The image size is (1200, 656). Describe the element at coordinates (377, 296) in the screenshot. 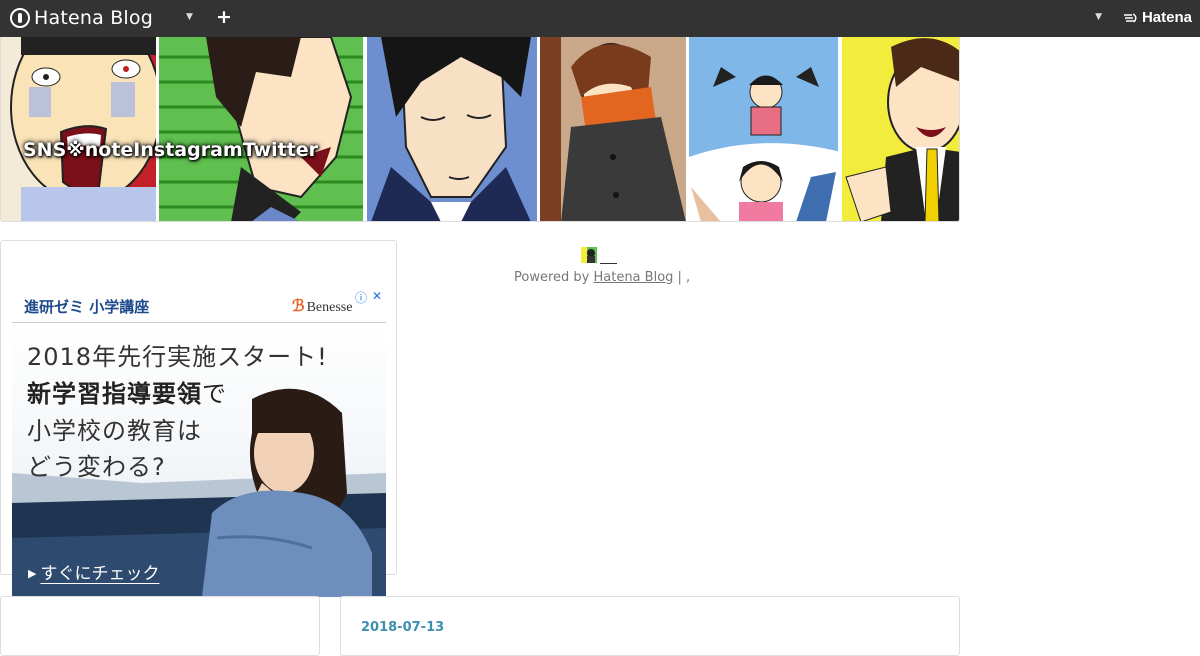

I see `ad-close-icon: ✕` at that location.